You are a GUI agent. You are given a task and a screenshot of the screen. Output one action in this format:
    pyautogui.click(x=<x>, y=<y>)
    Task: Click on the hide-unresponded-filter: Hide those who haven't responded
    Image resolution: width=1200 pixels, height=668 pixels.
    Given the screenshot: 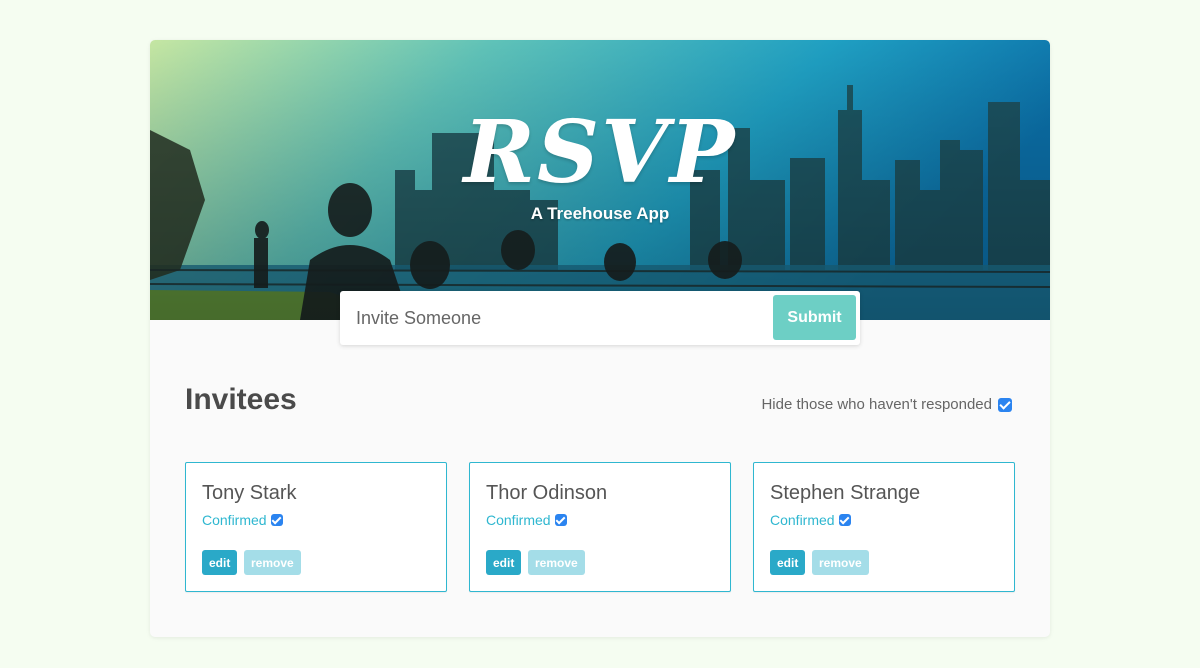 What is the action you would take?
    pyautogui.click(x=886, y=404)
    